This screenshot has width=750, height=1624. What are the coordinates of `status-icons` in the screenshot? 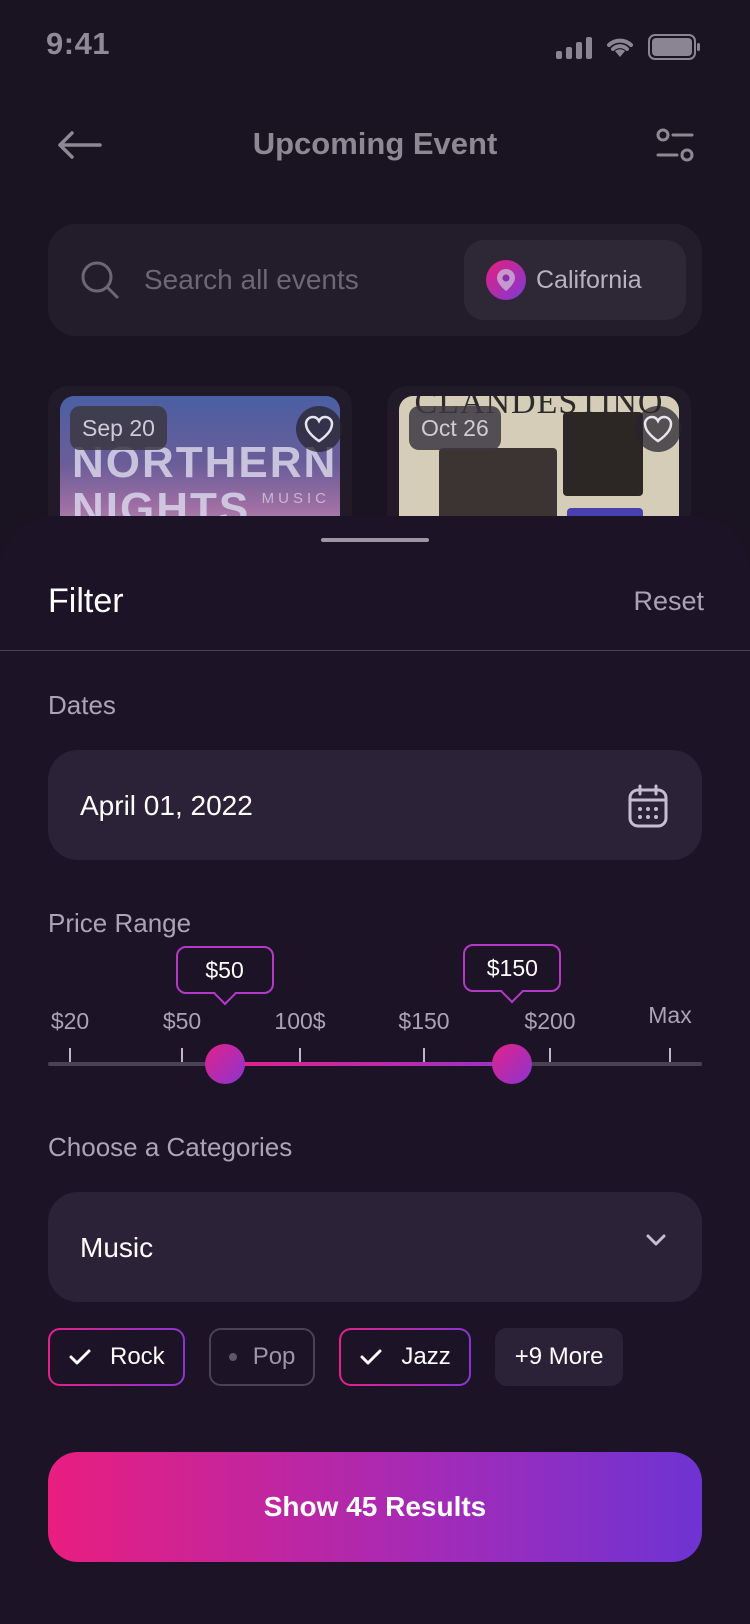 It's located at (629, 47).